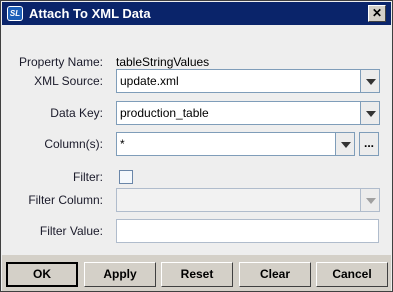 The width and height of the screenshot is (393, 292). What do you see at coordinates (88, 177) in the screenshot?
I see `filter-label: Filter:` at bounding box center [88, 177].